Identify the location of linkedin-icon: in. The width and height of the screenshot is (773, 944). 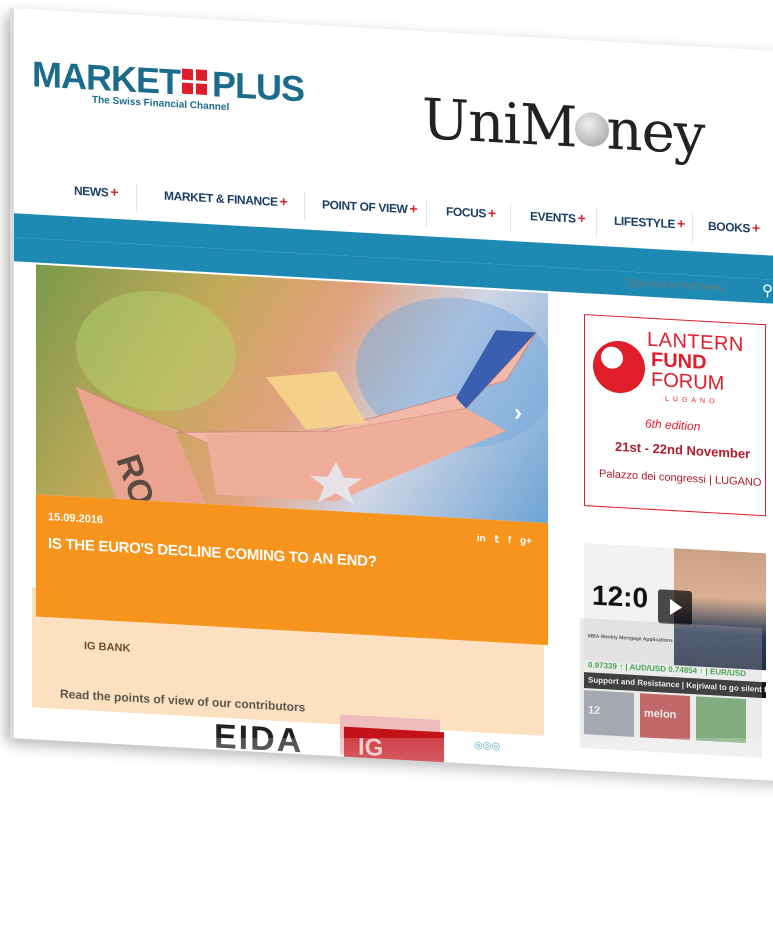
(481, 538).